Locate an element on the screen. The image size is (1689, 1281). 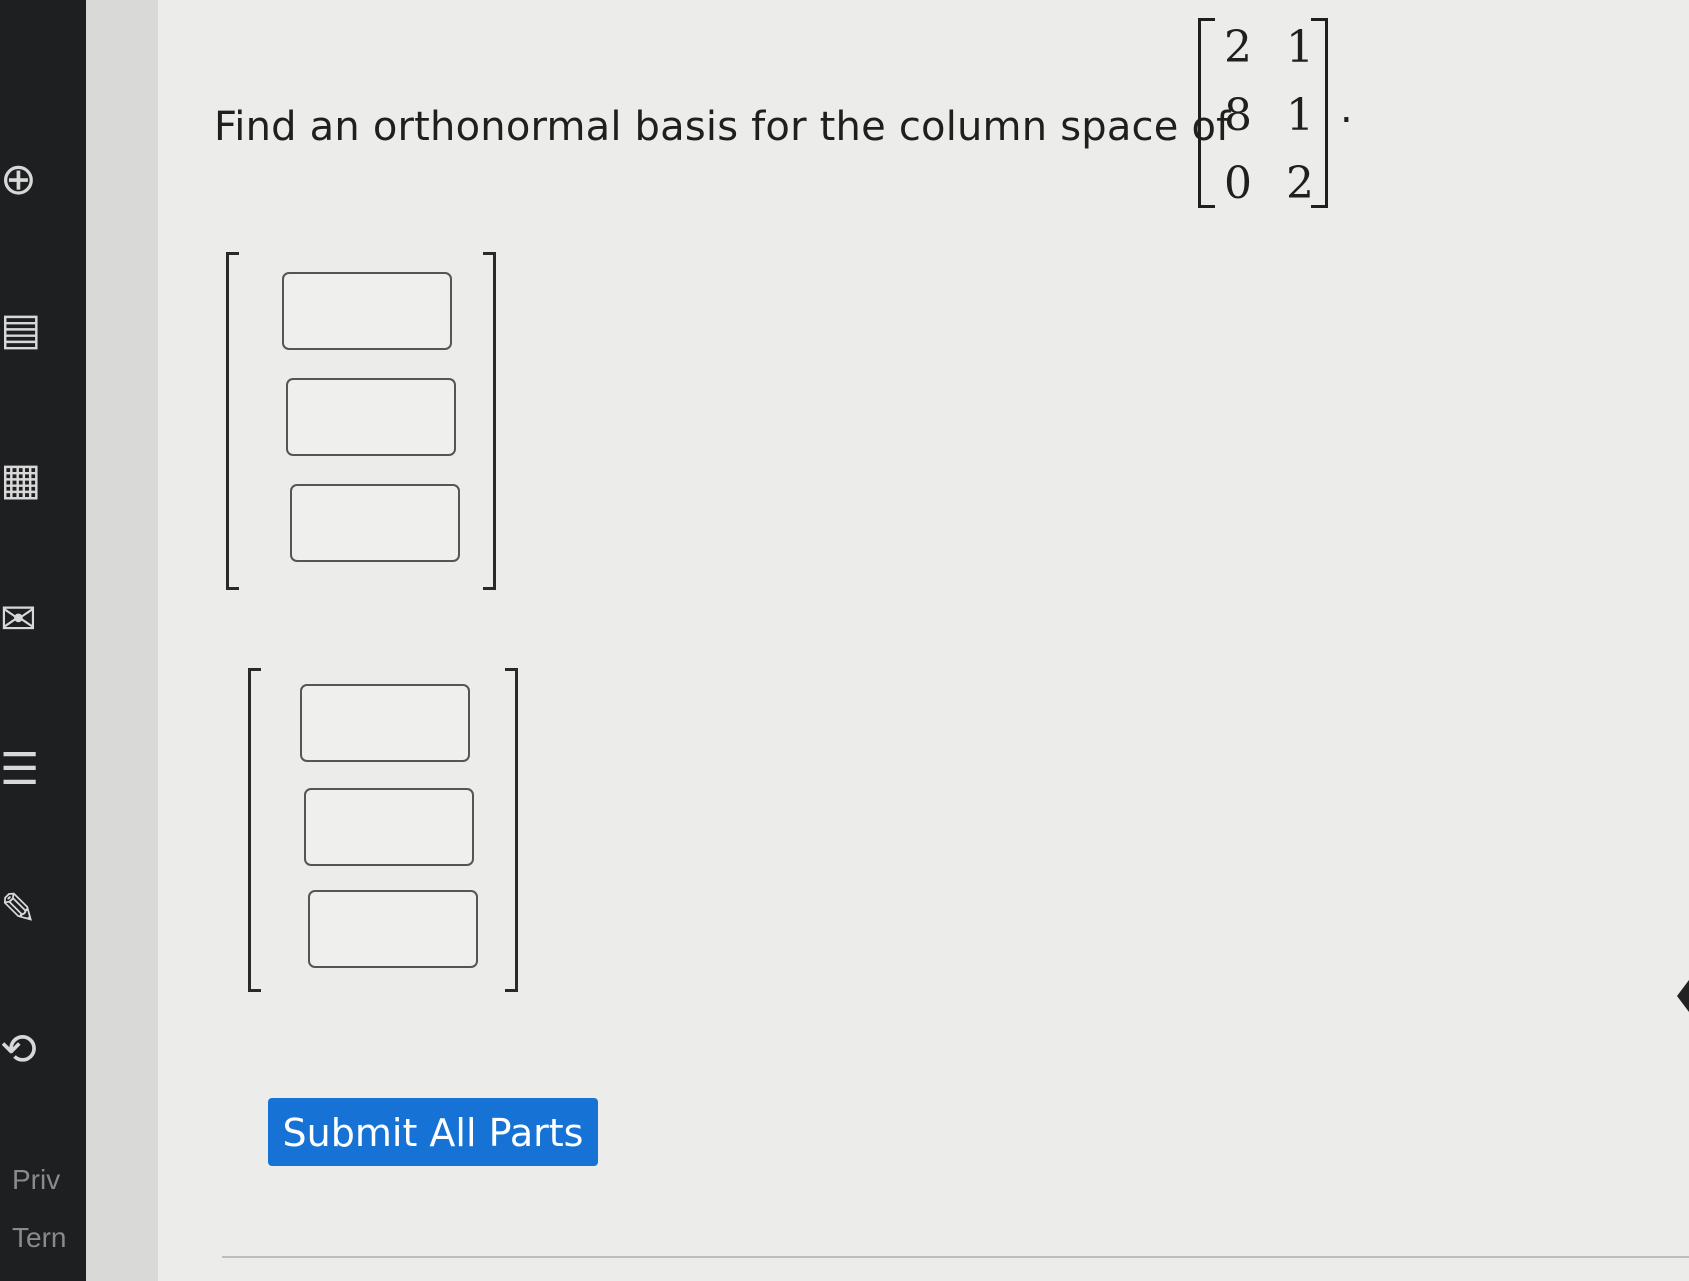
matrix-cell: 0 is located at coordinates (1238, 183).